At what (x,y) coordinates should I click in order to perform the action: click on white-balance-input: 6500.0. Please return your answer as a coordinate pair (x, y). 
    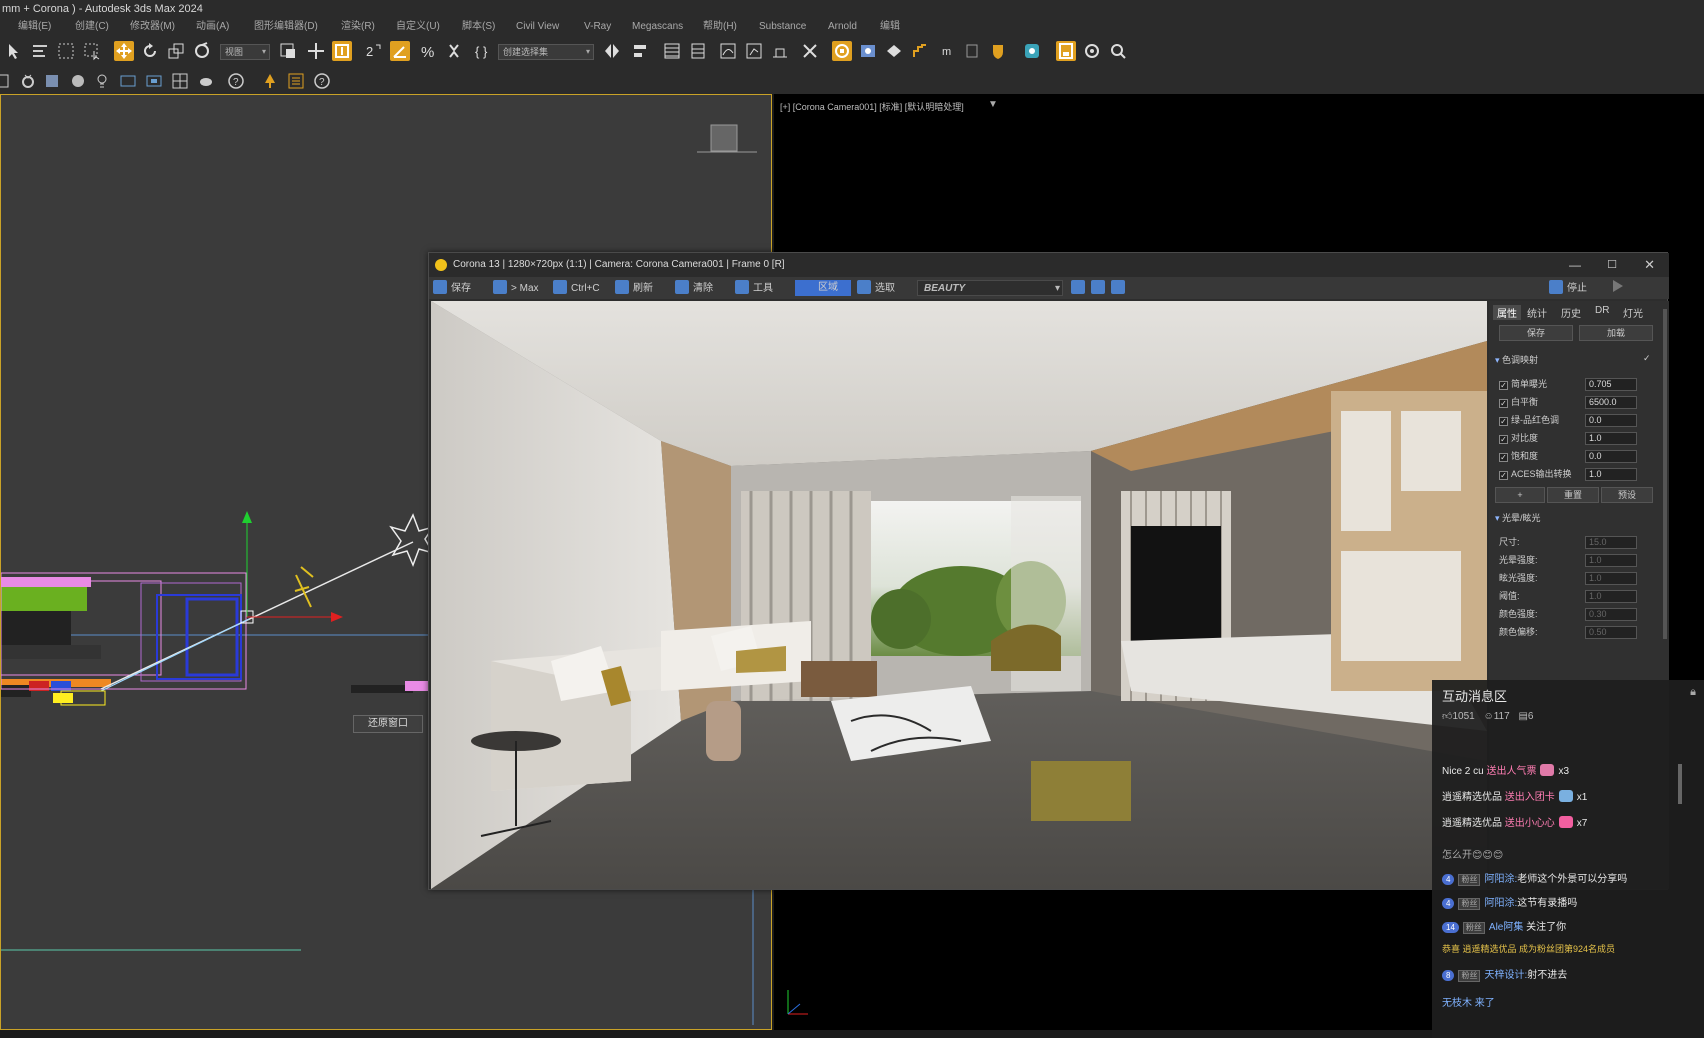
    Looking at the image, I should click on (1611, 402).